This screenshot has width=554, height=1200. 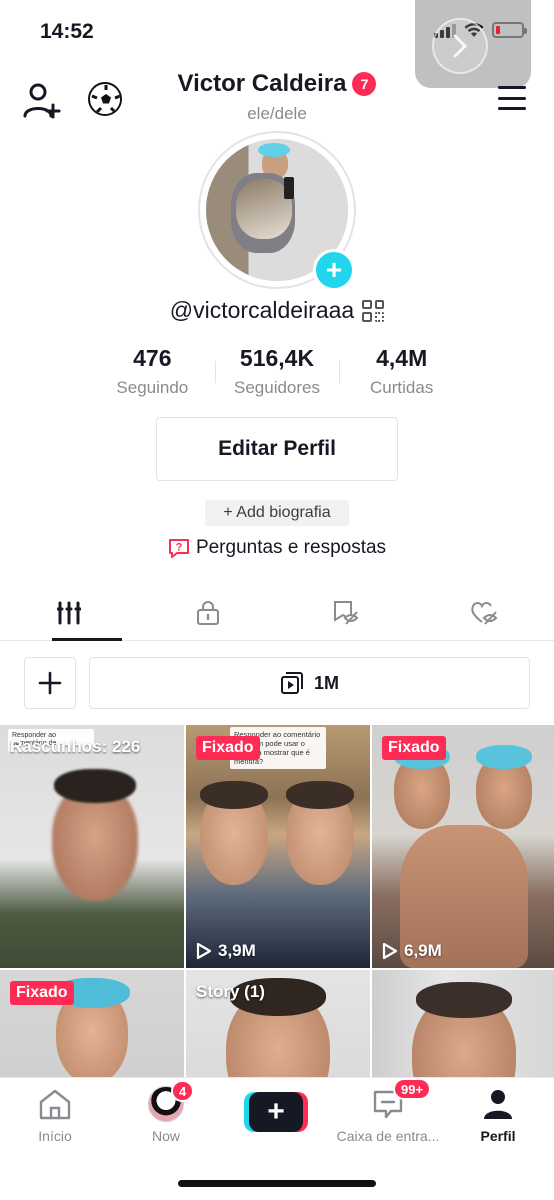 I want to click on qa-label: Perguntas e respostas, so click(x=291, y=547).